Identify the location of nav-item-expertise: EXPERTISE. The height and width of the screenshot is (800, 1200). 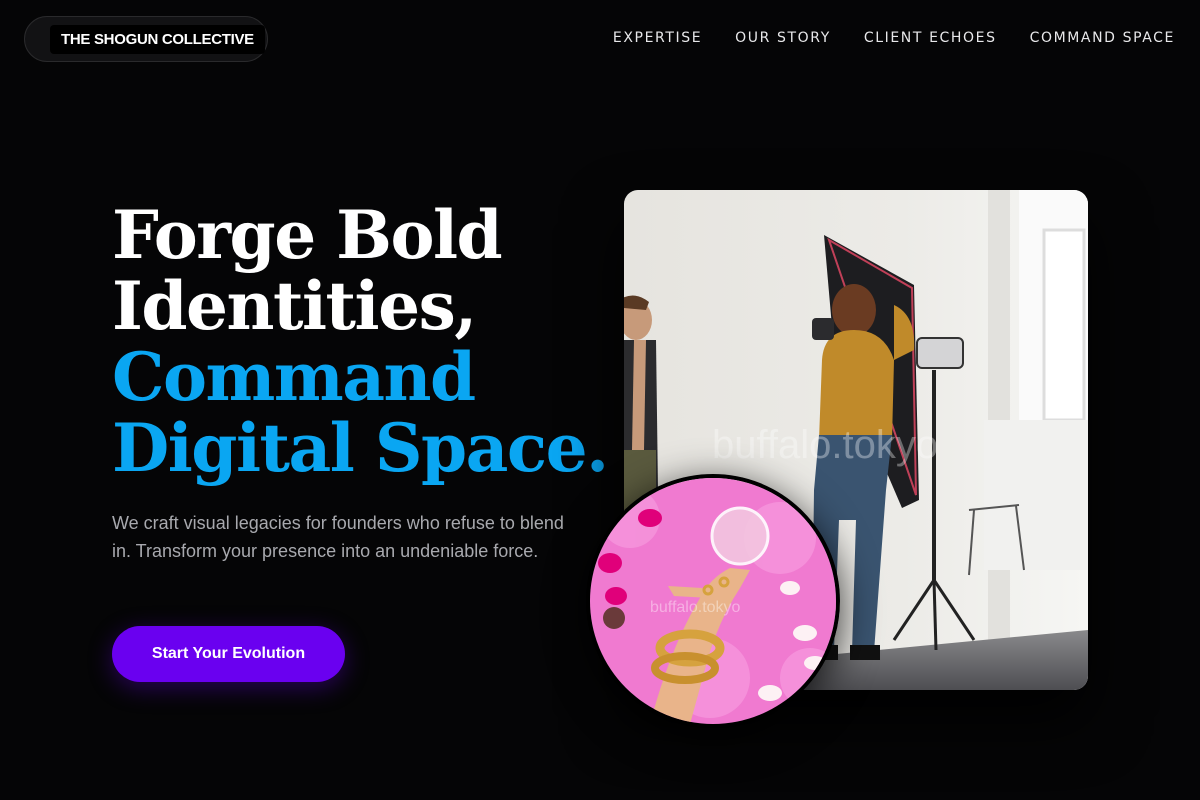
(657, 38).